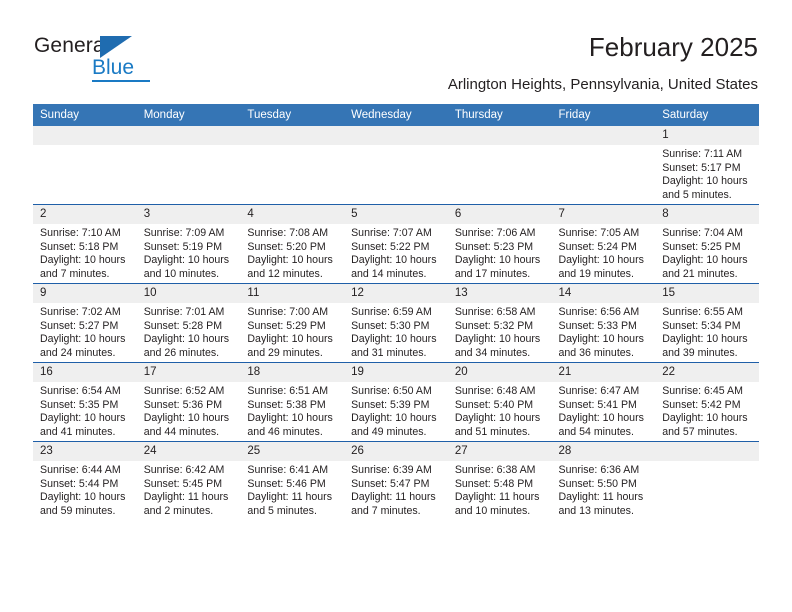 This screenshot has width=792, height=612. I want to click on sunrise-text: Sunrise: 6:52 AM, so click(184, 391).